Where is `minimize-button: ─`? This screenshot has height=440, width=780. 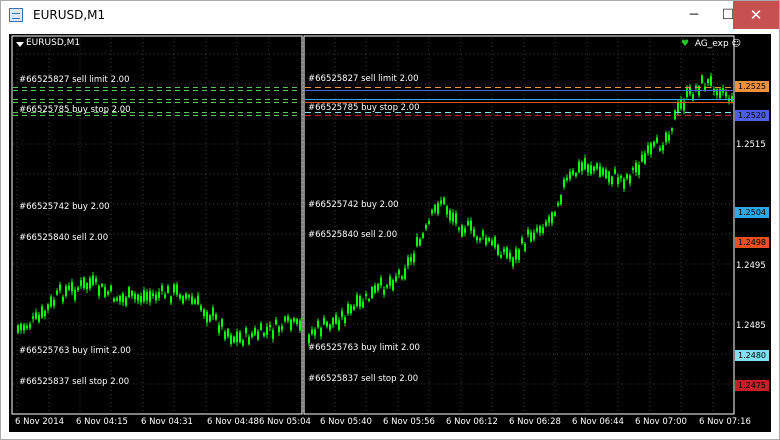
minimize-button: ─ is located at coordinates (694, 15).